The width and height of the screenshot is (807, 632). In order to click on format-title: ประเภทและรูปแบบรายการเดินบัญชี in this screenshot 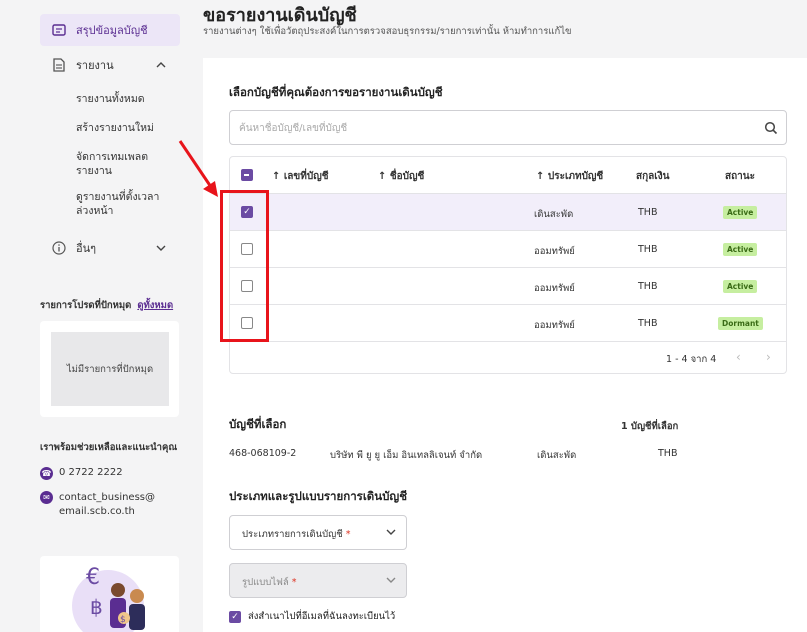, I will do `click(318, 496)`.